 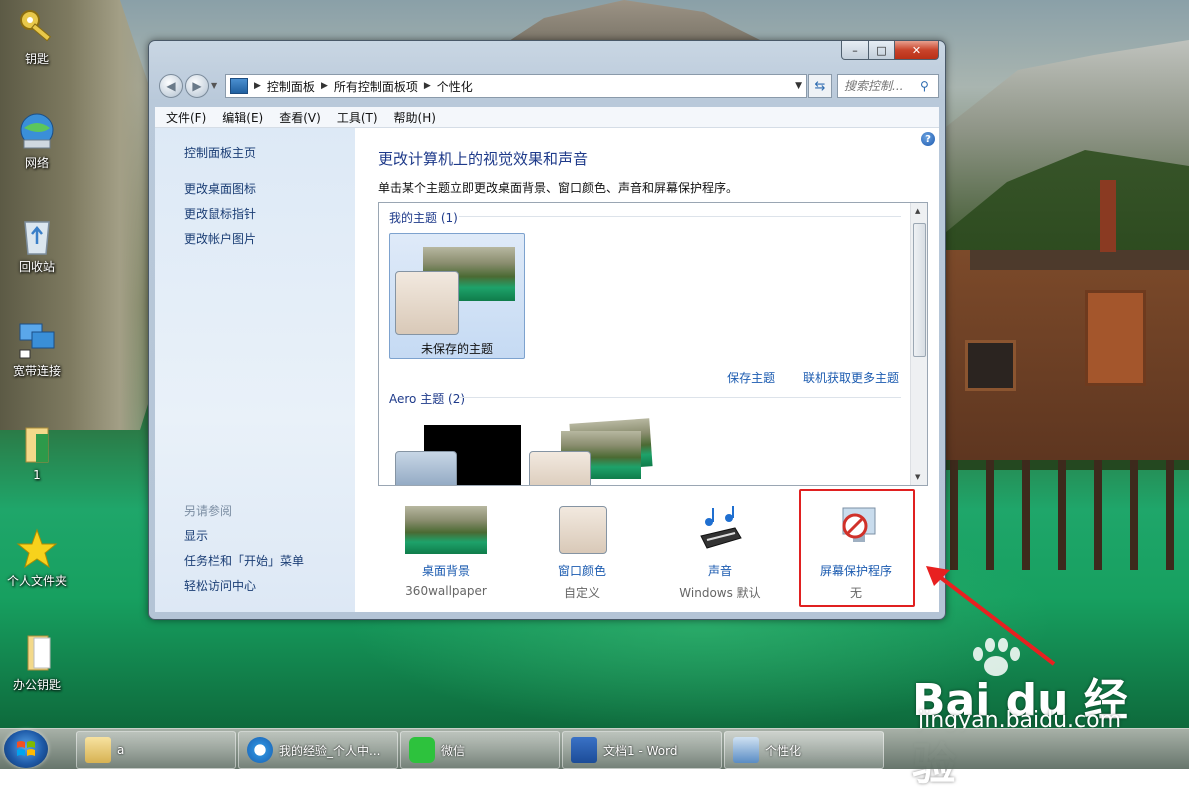 What do you see at coordinates (457, 296) in the screenshot?
I see `theme-unsaved: 未保存的主题` at bounding box center [457, 296].